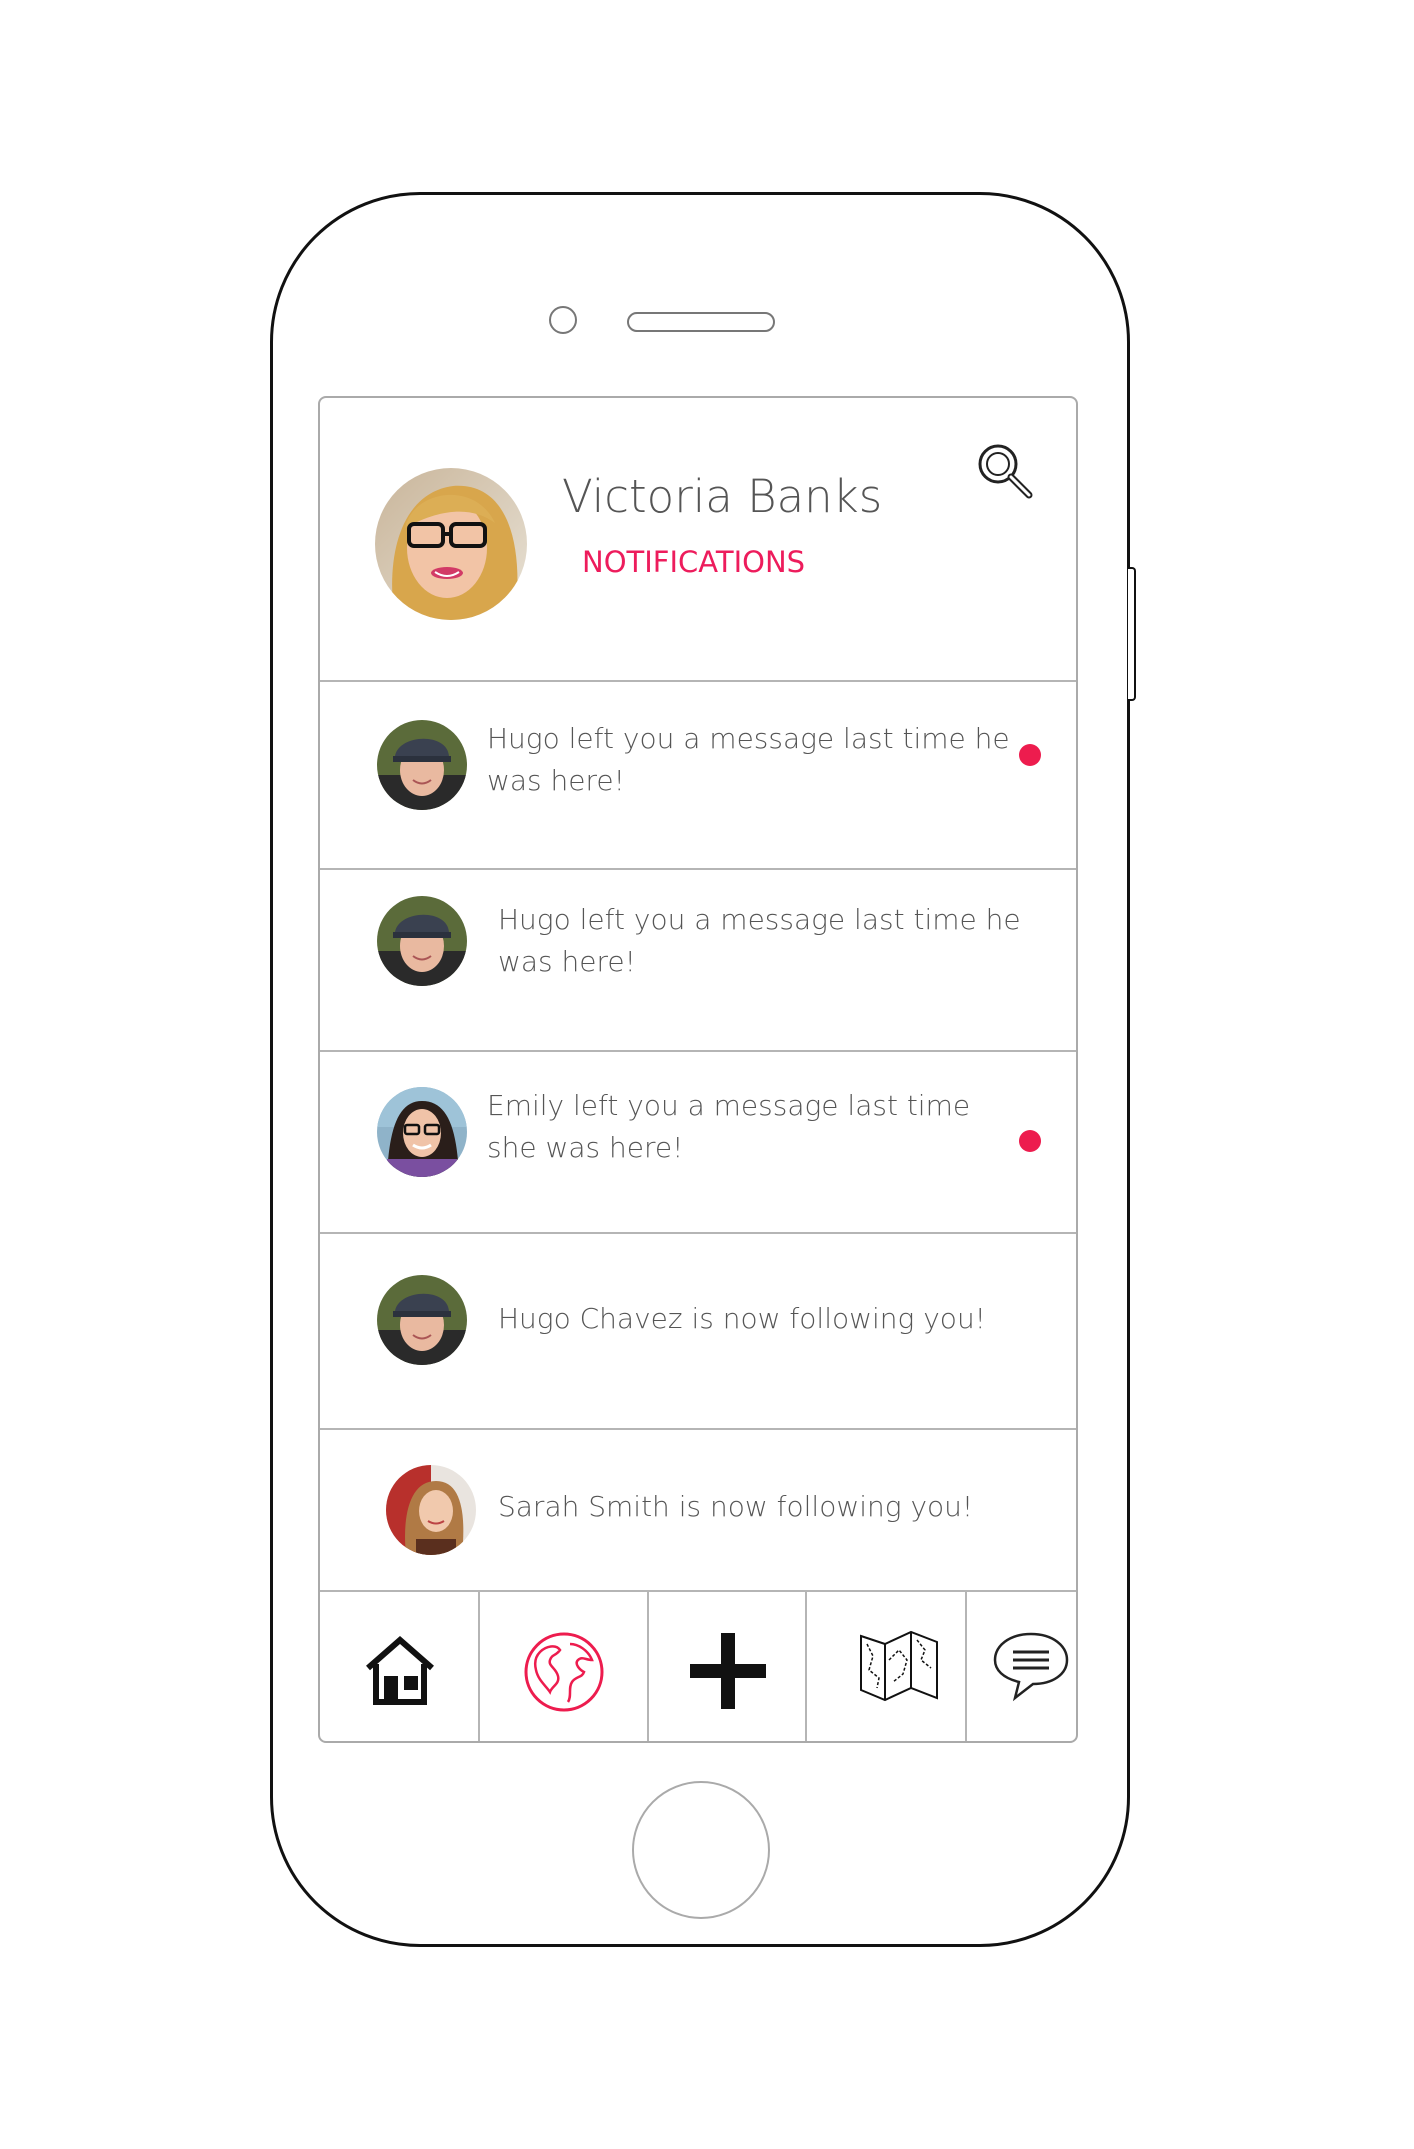 The height and width of the screenshot is (2149, 1414). What do you see at coordinates (1004, 470) in the screenshot?
I see `search-icon` at bounding box center [1004, 470].